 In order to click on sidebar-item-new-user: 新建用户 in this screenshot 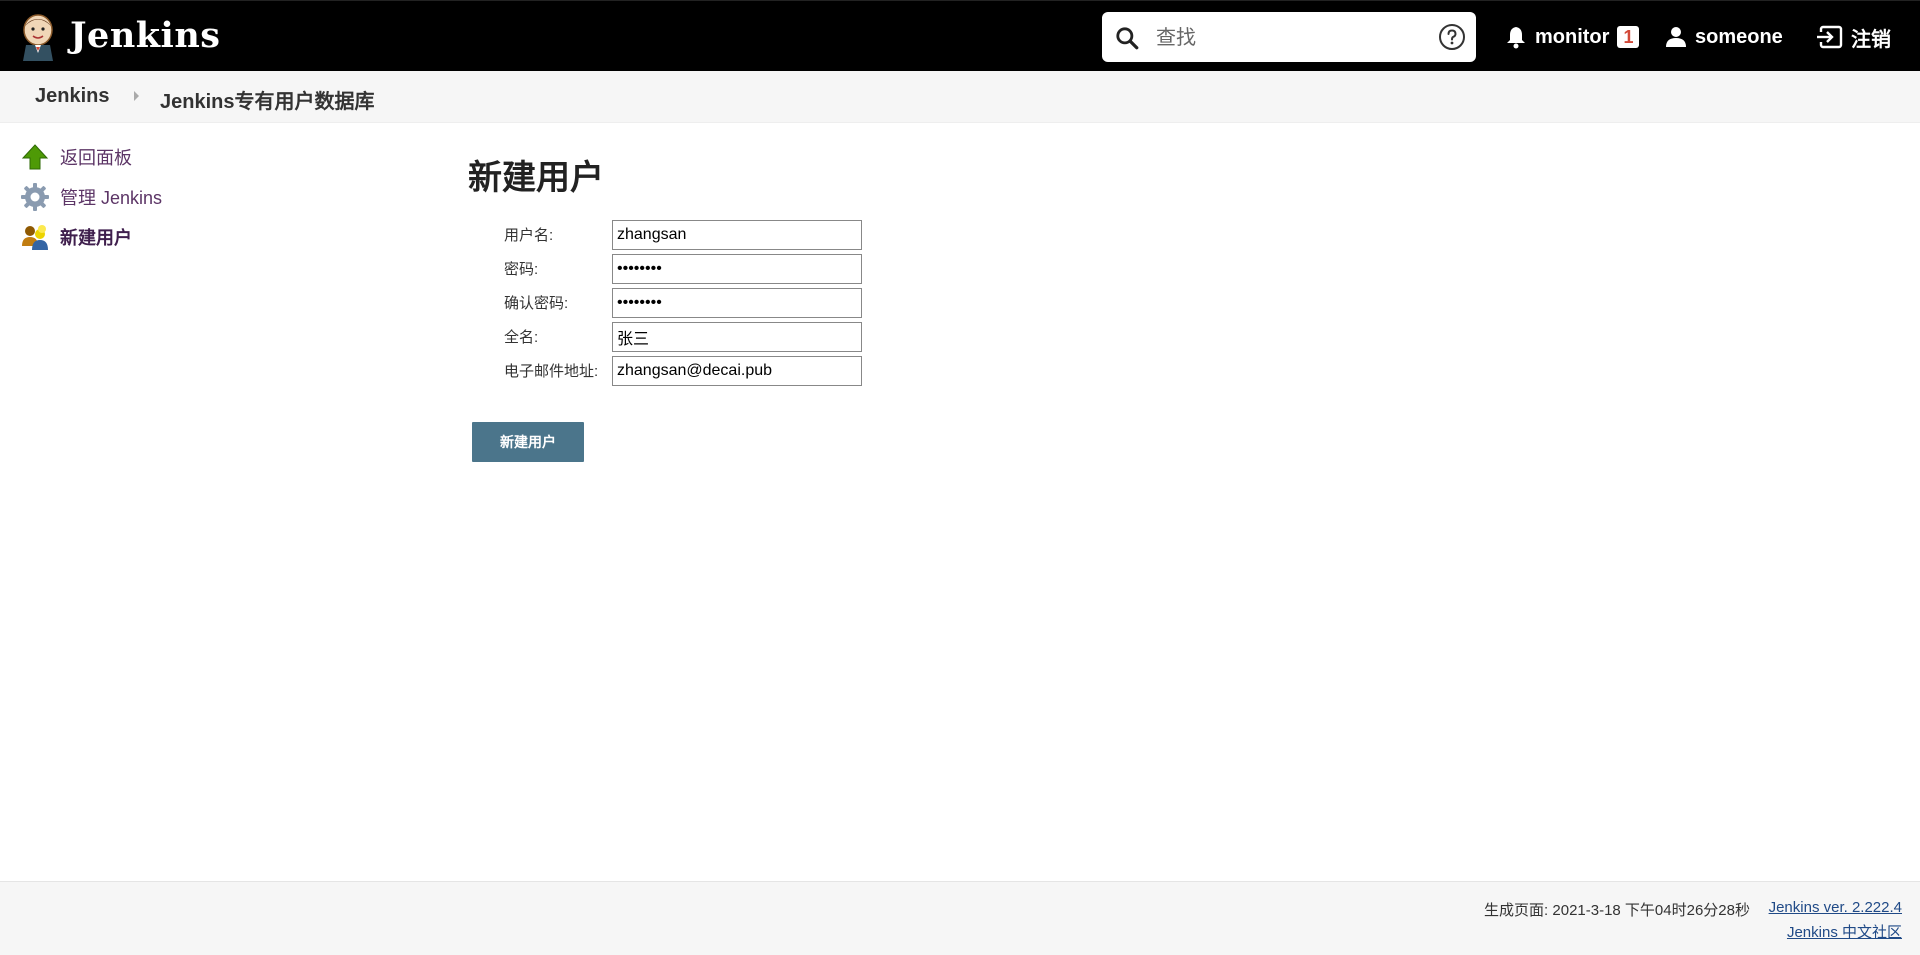, I will do `click(76, 237)`.